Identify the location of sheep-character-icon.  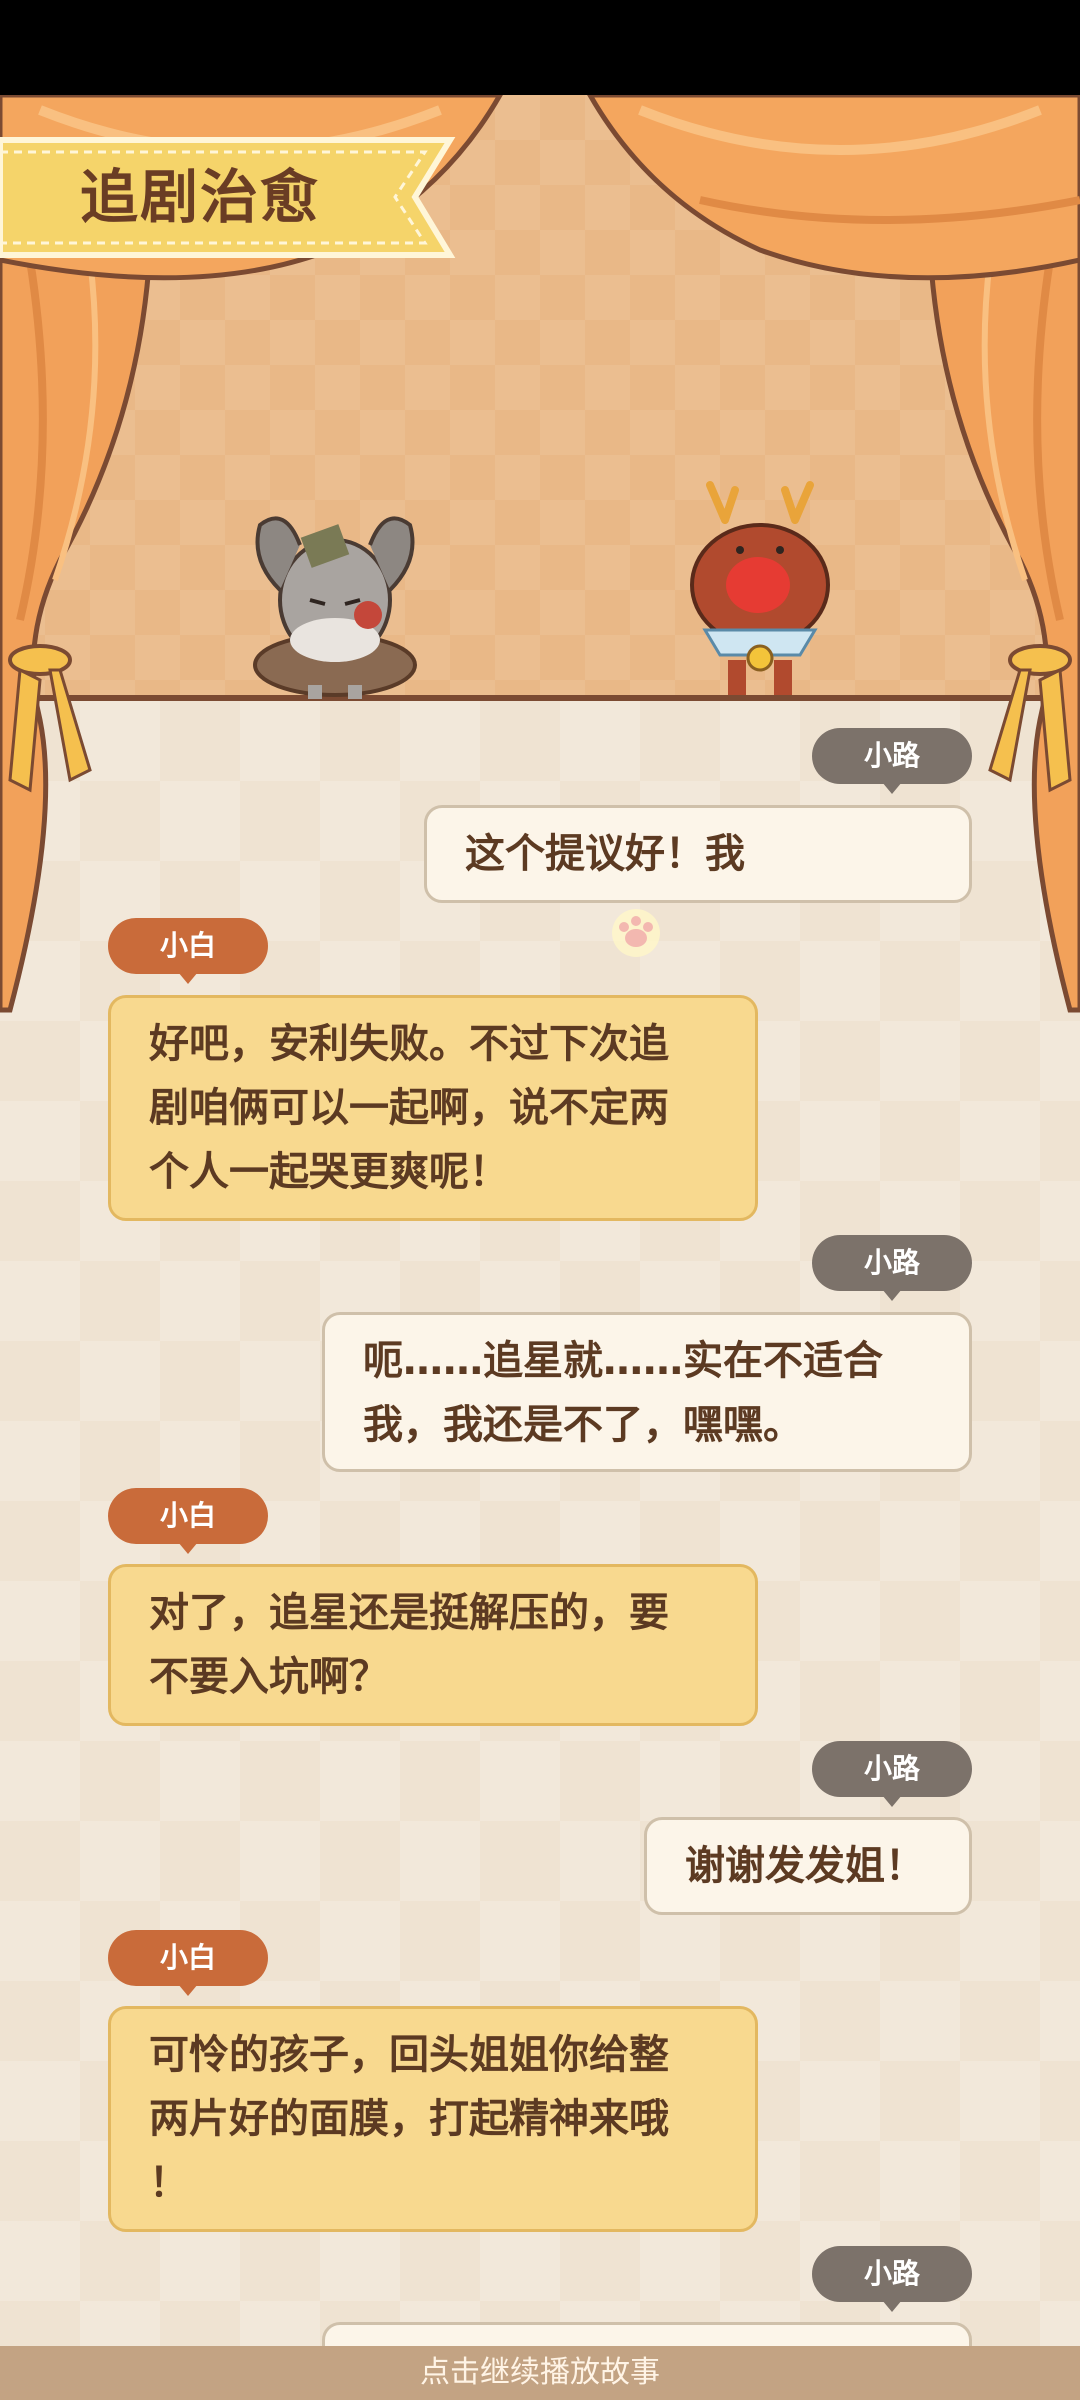
(335, 607).